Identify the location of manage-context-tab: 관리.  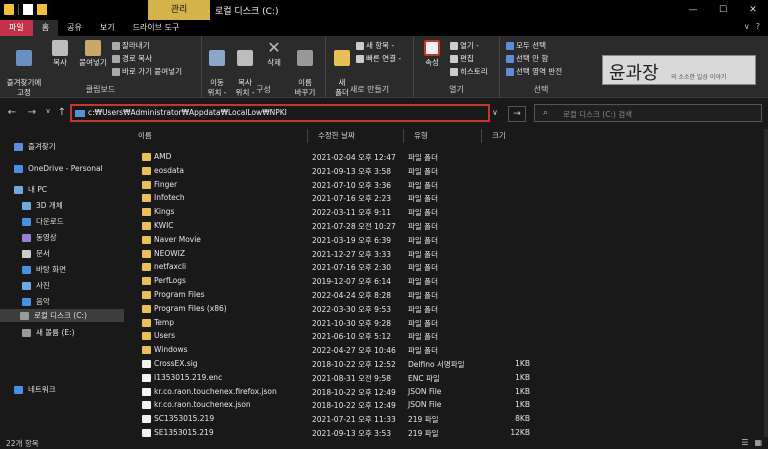
(179, 10).